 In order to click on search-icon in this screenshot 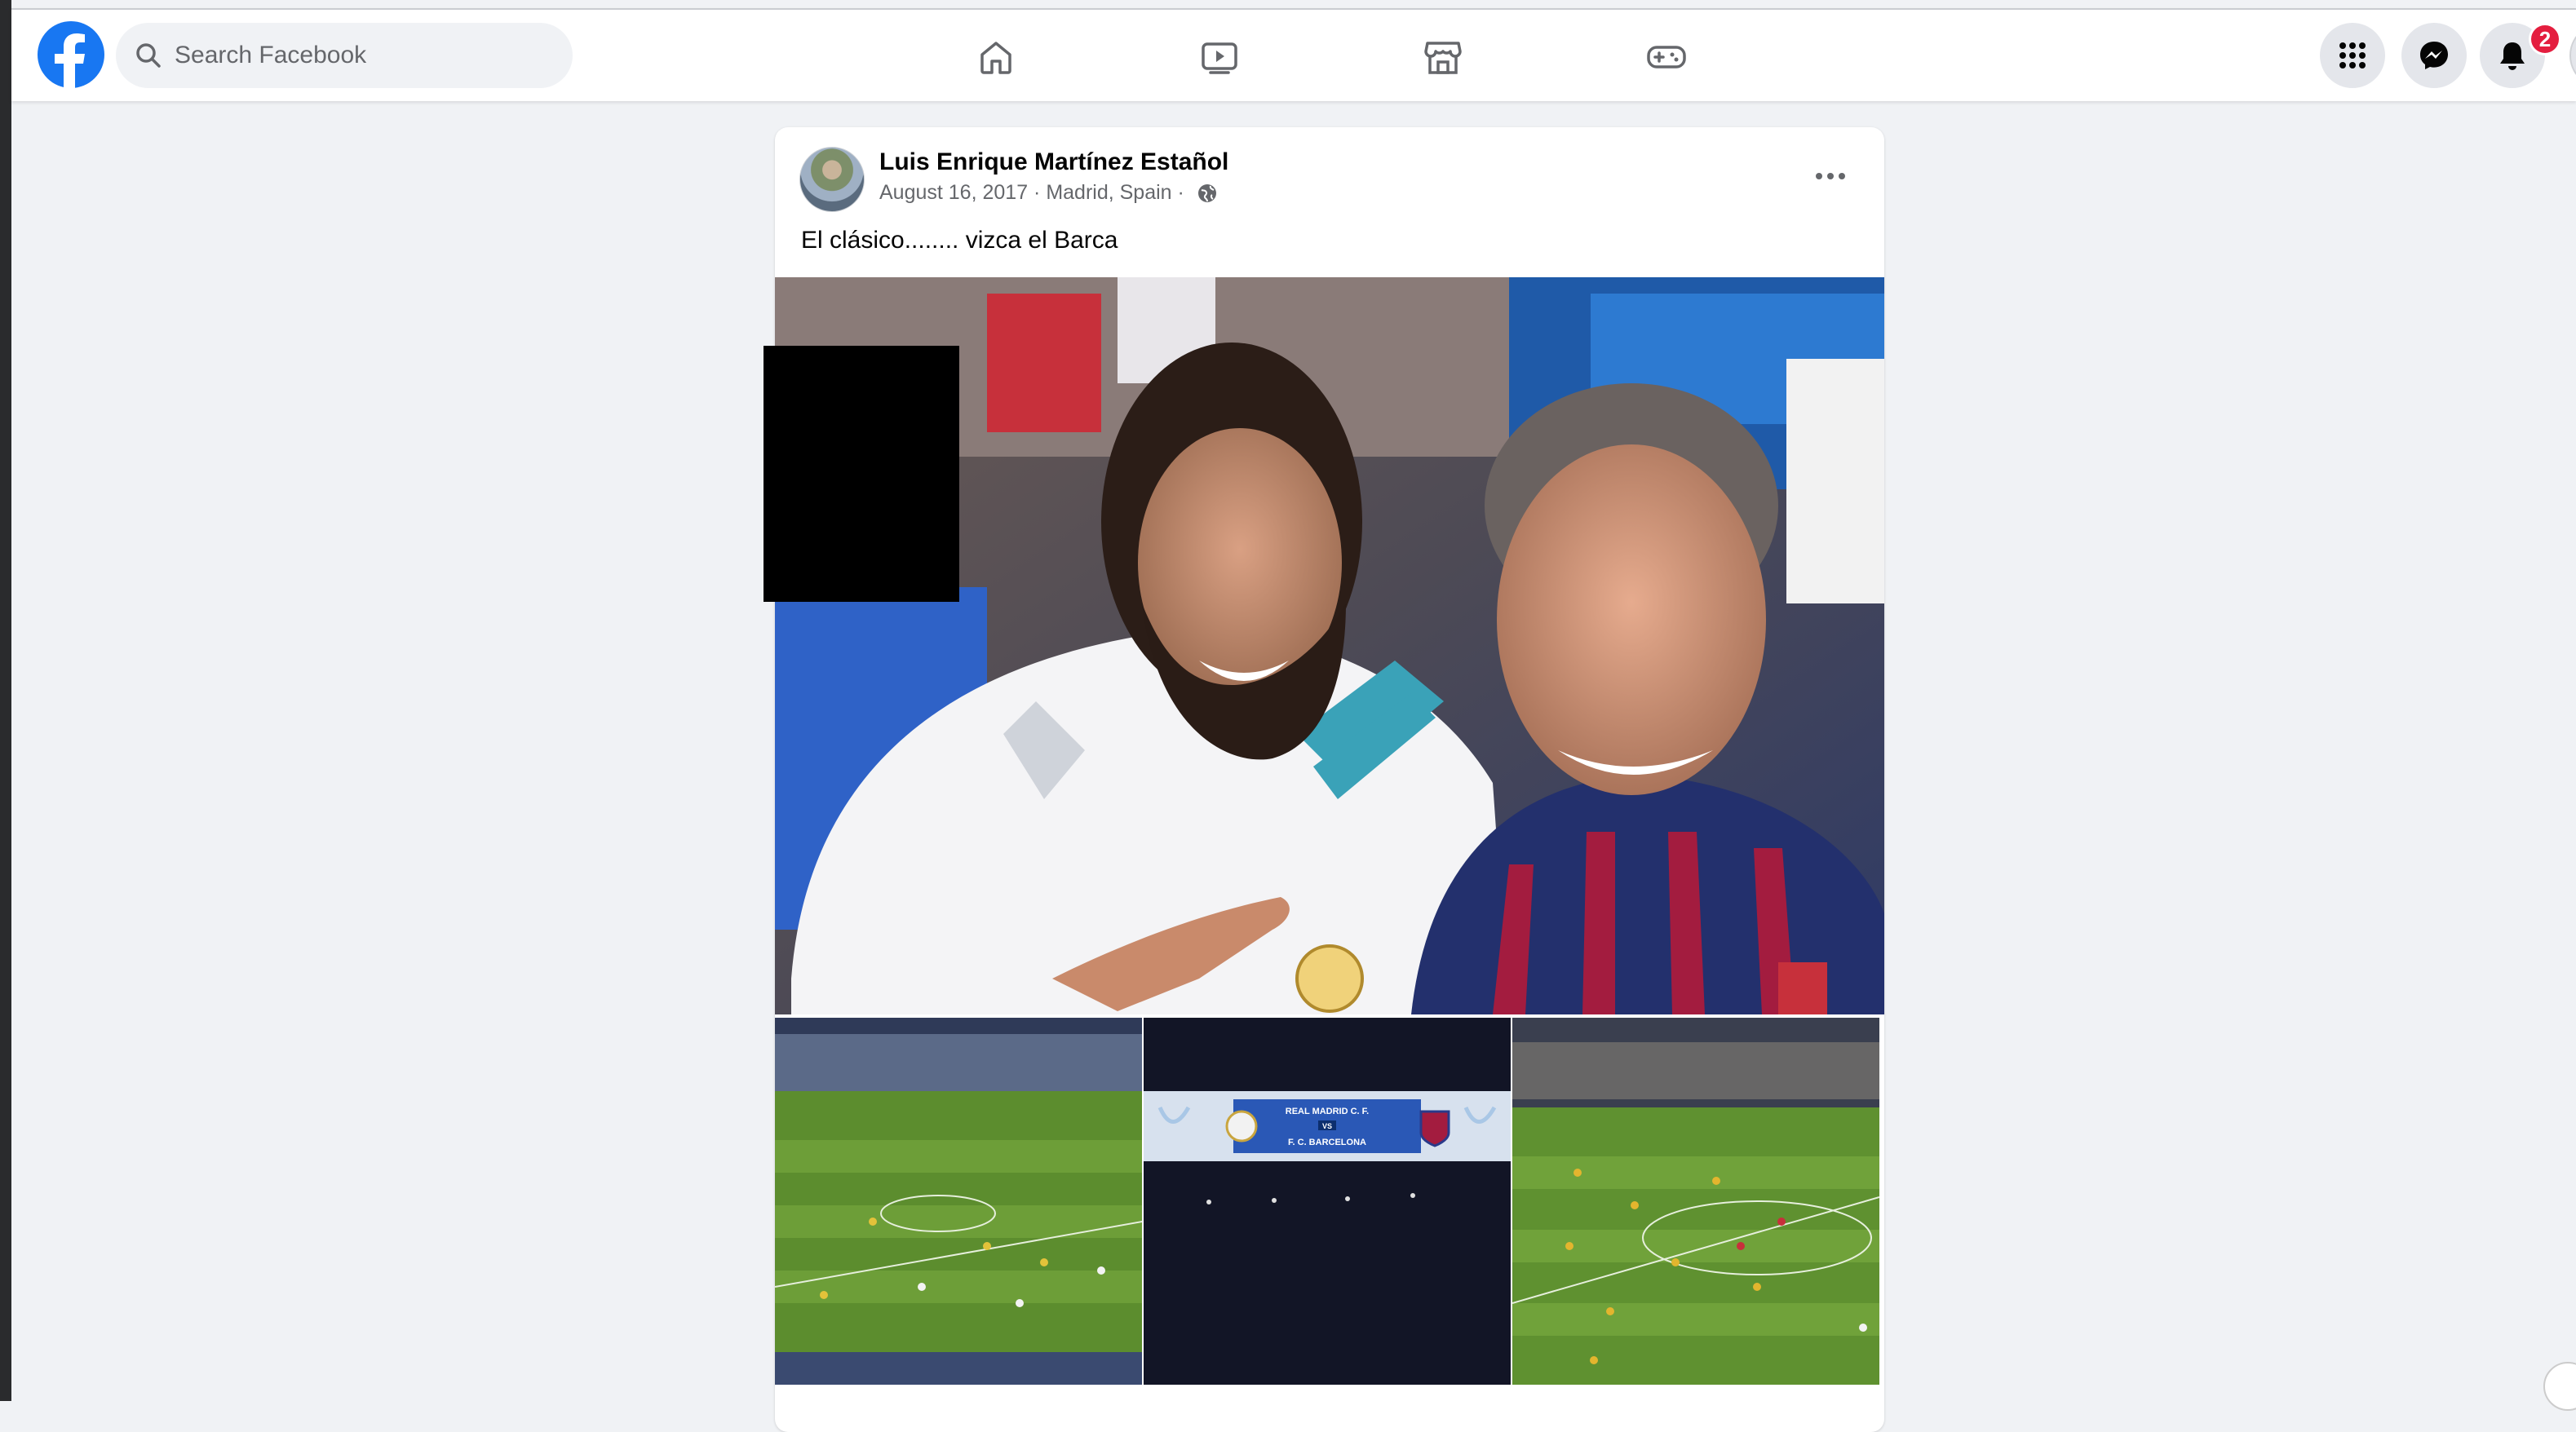, I will do `click(148, 55)`.